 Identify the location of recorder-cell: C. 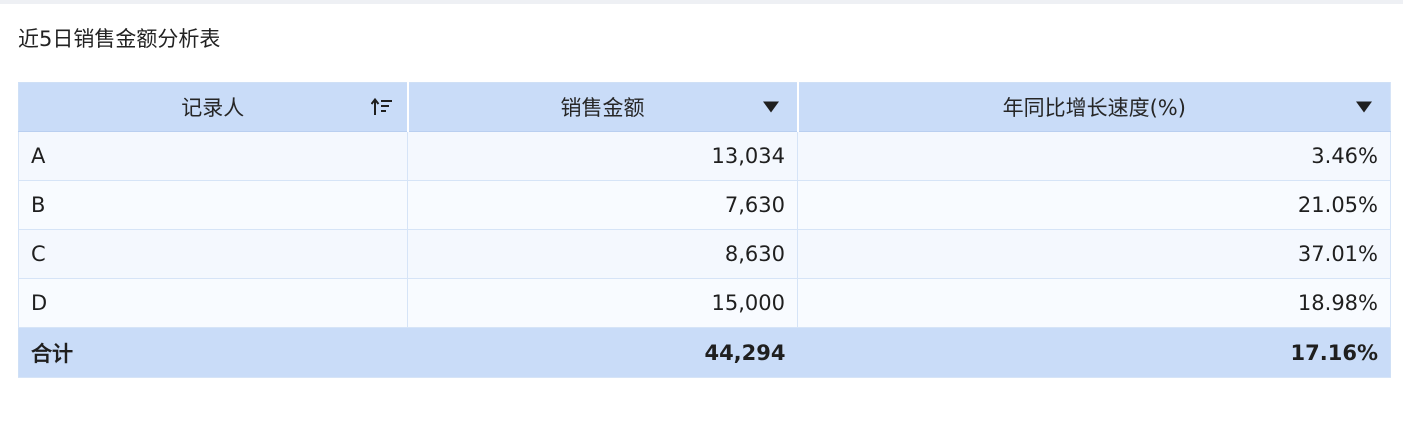
(213, 254).